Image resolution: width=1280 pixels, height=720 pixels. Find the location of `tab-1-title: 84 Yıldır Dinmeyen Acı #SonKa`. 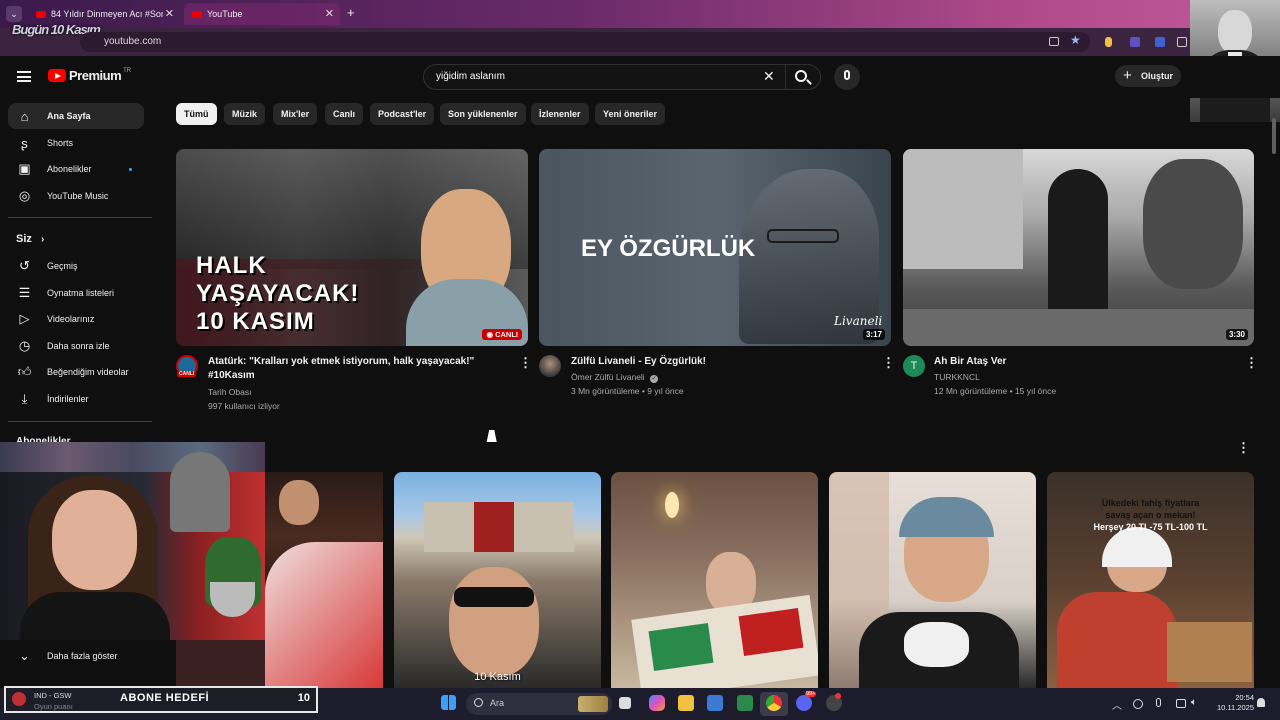

tab-1-title: 84 Yıldır Dinmeyen Acı #SonKa is located at coordinates (107, 14).